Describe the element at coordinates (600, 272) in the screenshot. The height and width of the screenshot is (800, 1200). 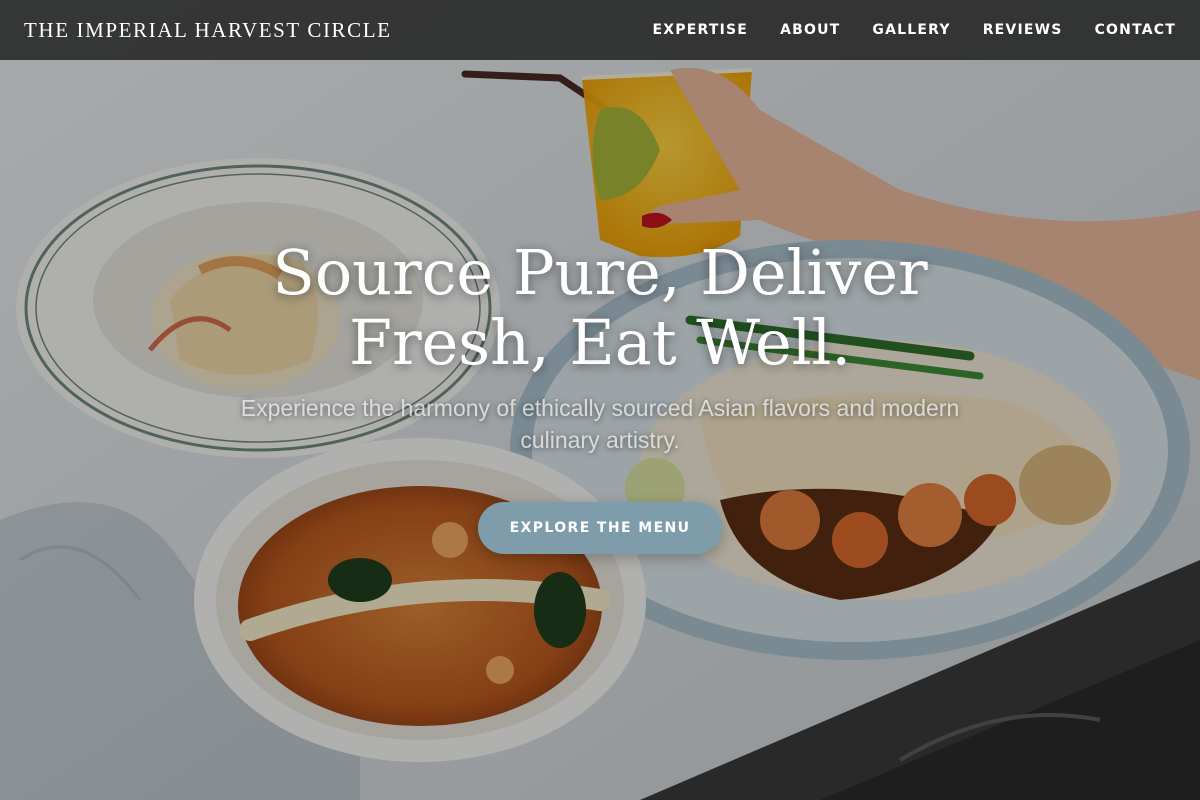
I see `hero-title-line-1: Source Pure, Deliver` at that location.